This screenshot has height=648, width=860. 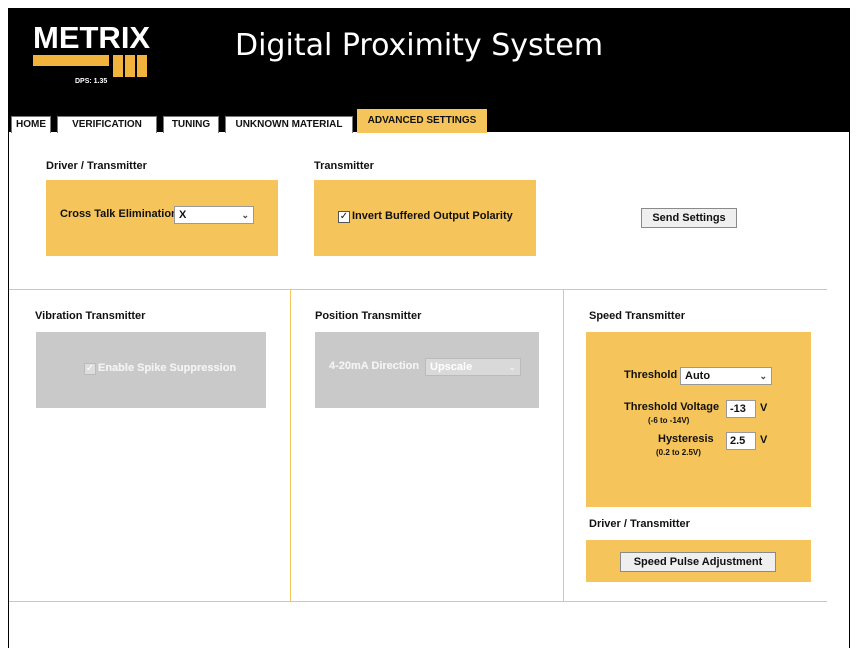 What do you see at coordinates (422, 121) in the screenshot?
I see `tab-advanced-settings: ADVANCED SETTINGS` at bounding box center [422, 121].